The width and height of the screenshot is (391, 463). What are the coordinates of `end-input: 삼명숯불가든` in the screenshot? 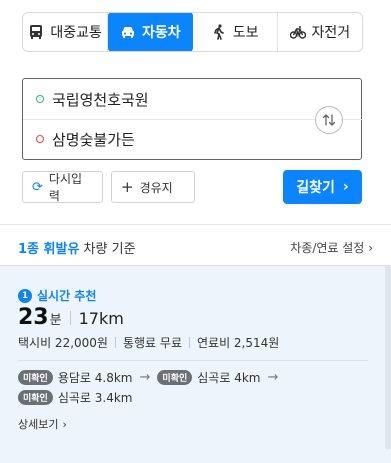 It's located at (168, 139).